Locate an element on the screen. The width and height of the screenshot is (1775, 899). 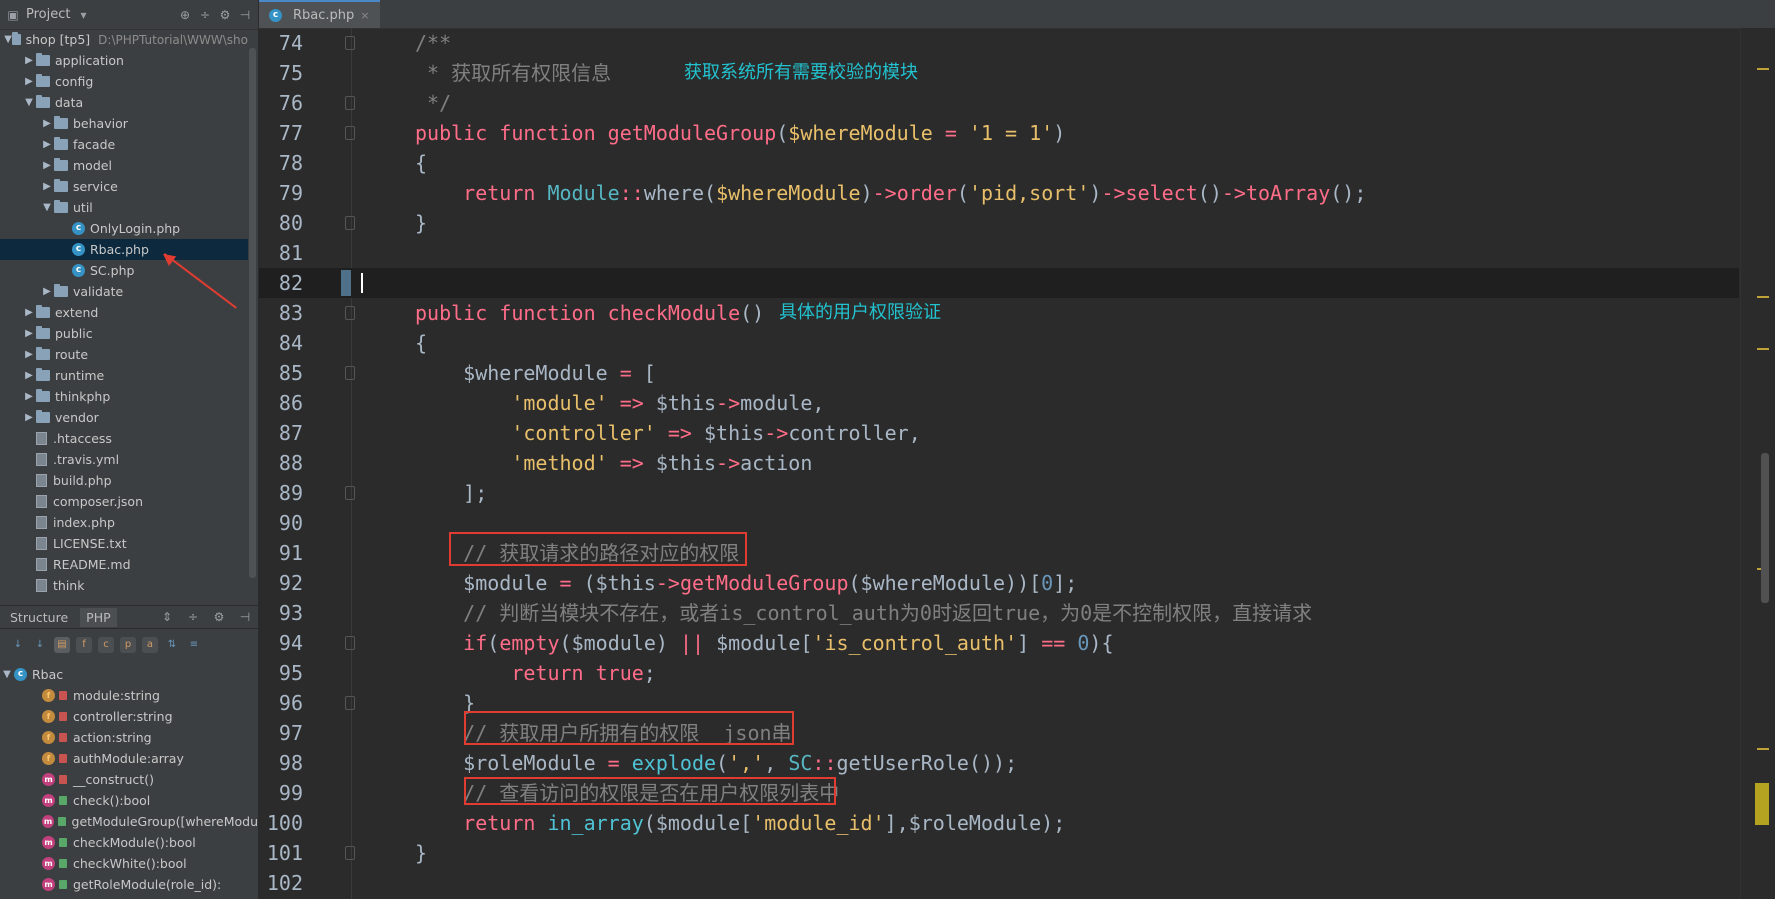
tree-item: c Rbac.php is located at coordinates (124, 249).